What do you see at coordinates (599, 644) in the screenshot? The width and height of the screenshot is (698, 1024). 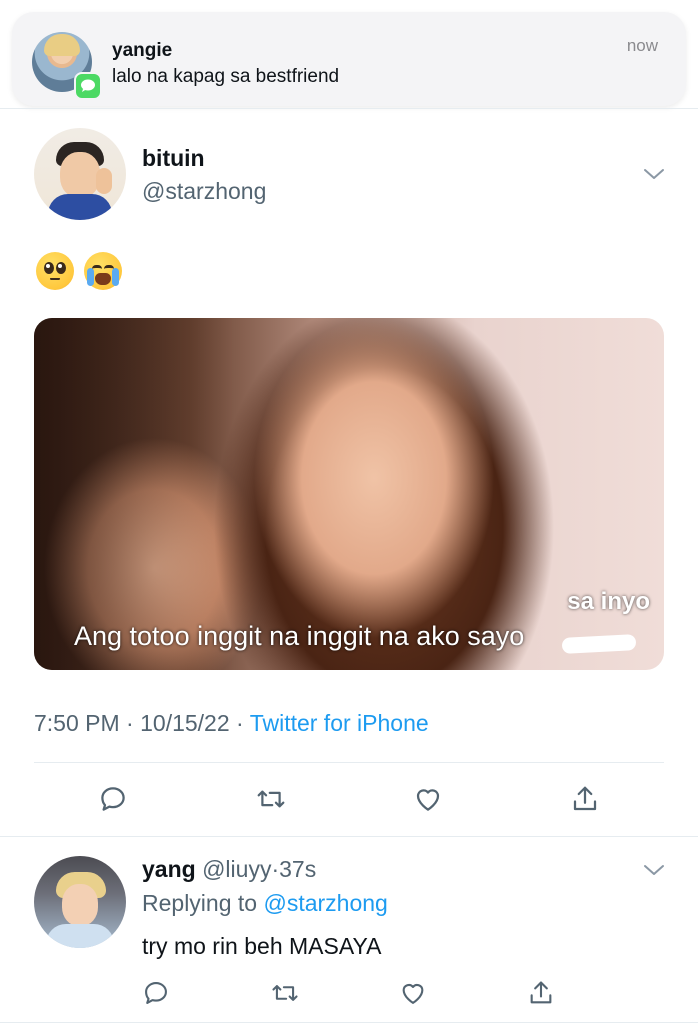 I see `scribble-overlay` at bounding box center [599, 644].